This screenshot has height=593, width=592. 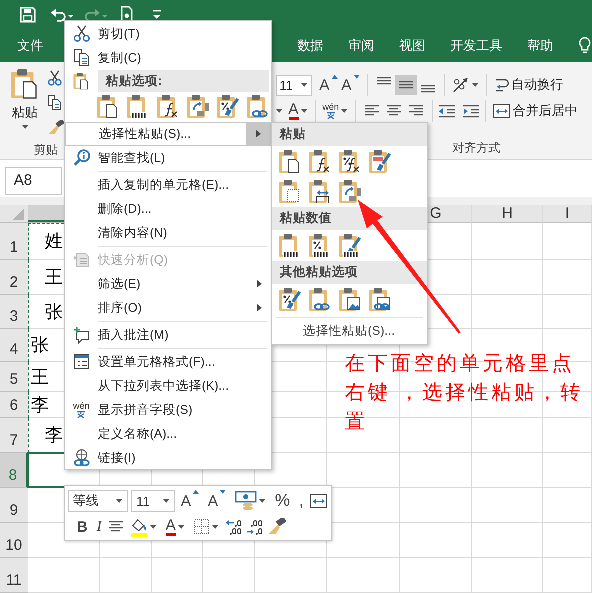 I want to click on menu-item: 智能查找(L), so click(x=168, y=158).